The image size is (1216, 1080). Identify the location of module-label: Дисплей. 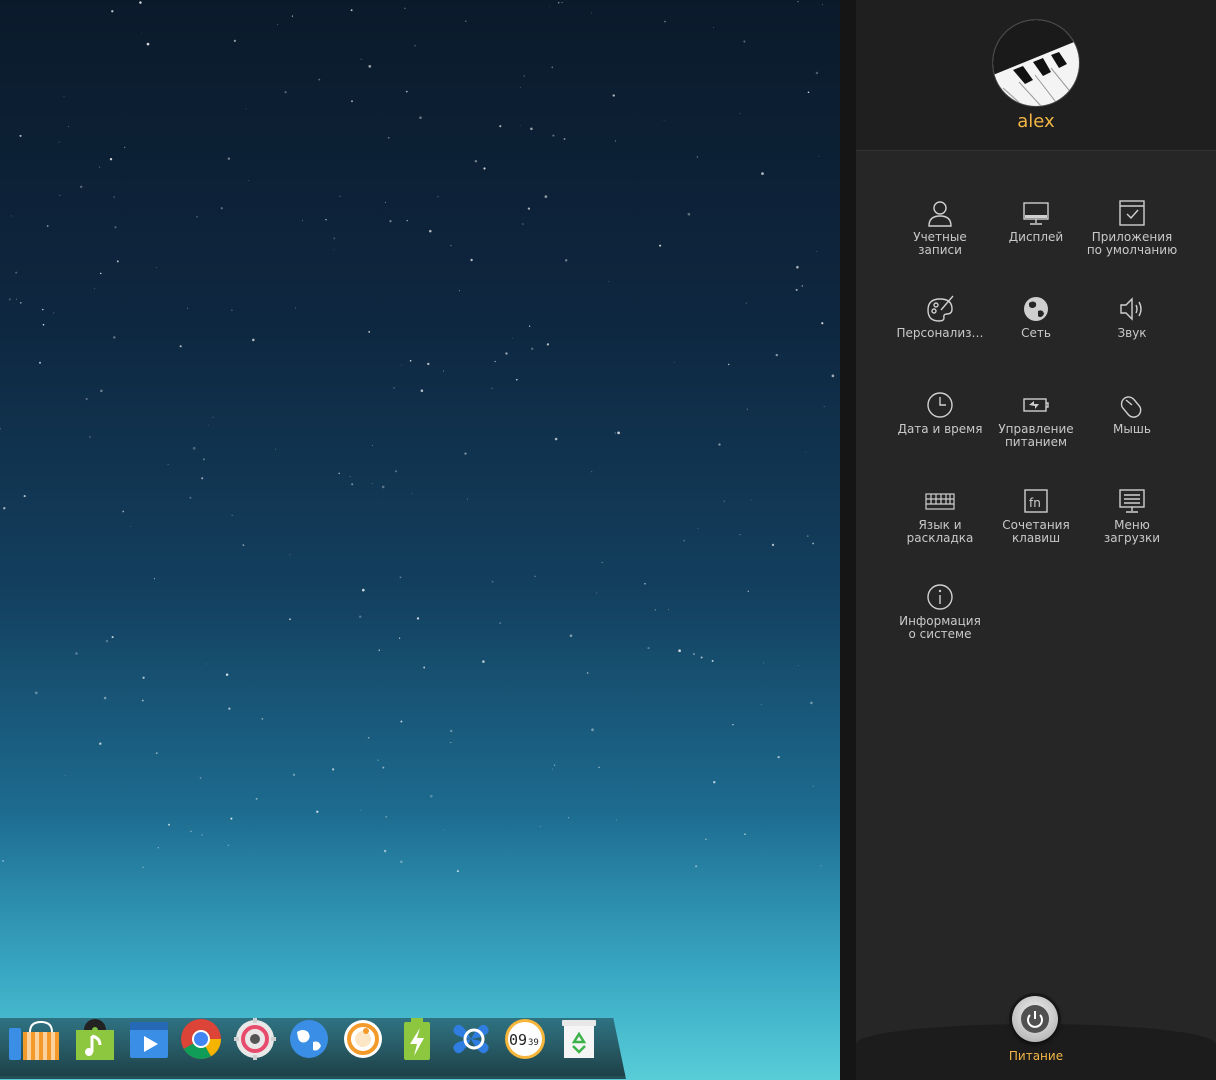
(1036, 237).